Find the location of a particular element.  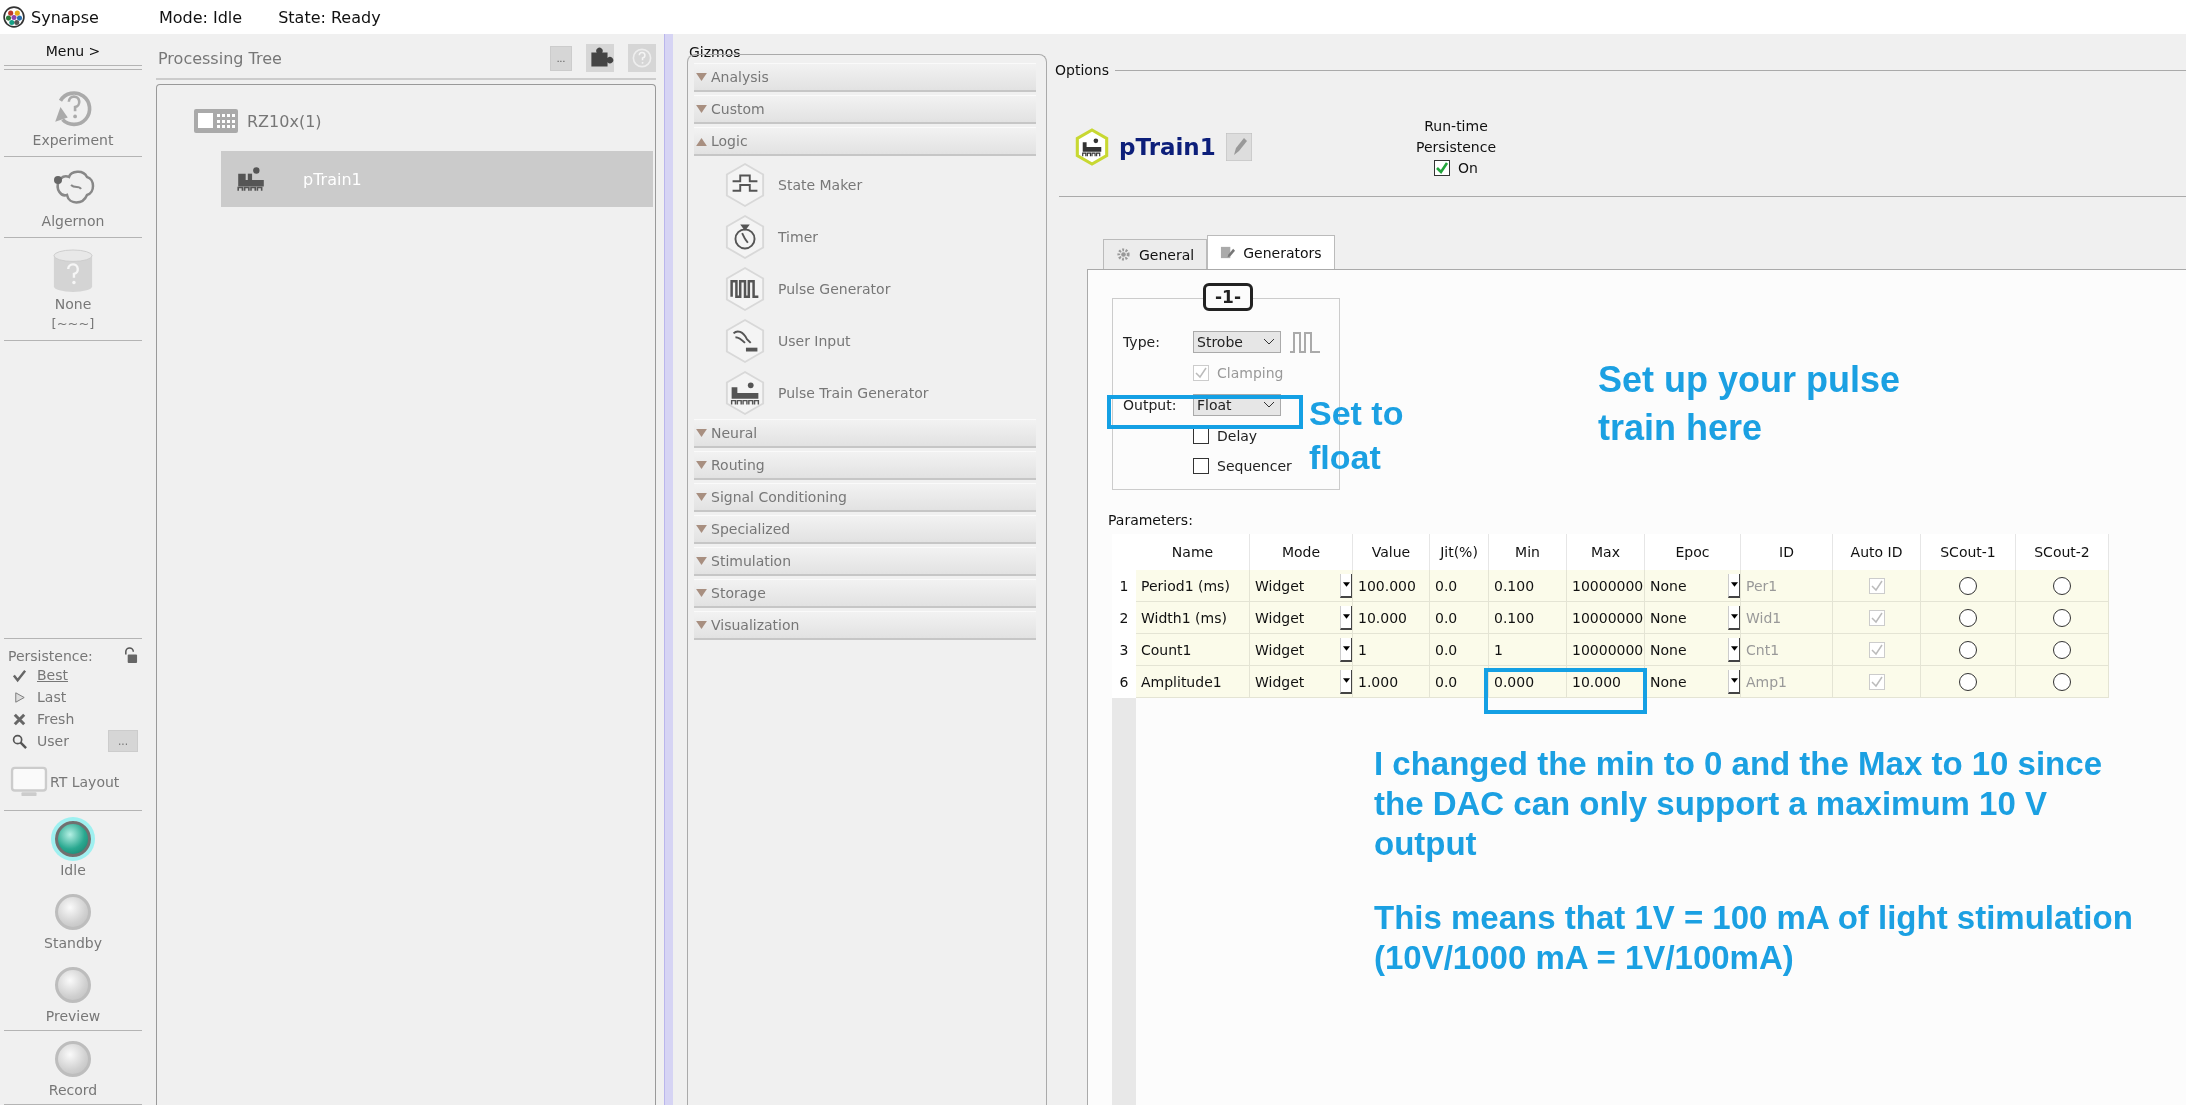

table-cell: Period1 (ms) is located at coordinates (1193, 586).